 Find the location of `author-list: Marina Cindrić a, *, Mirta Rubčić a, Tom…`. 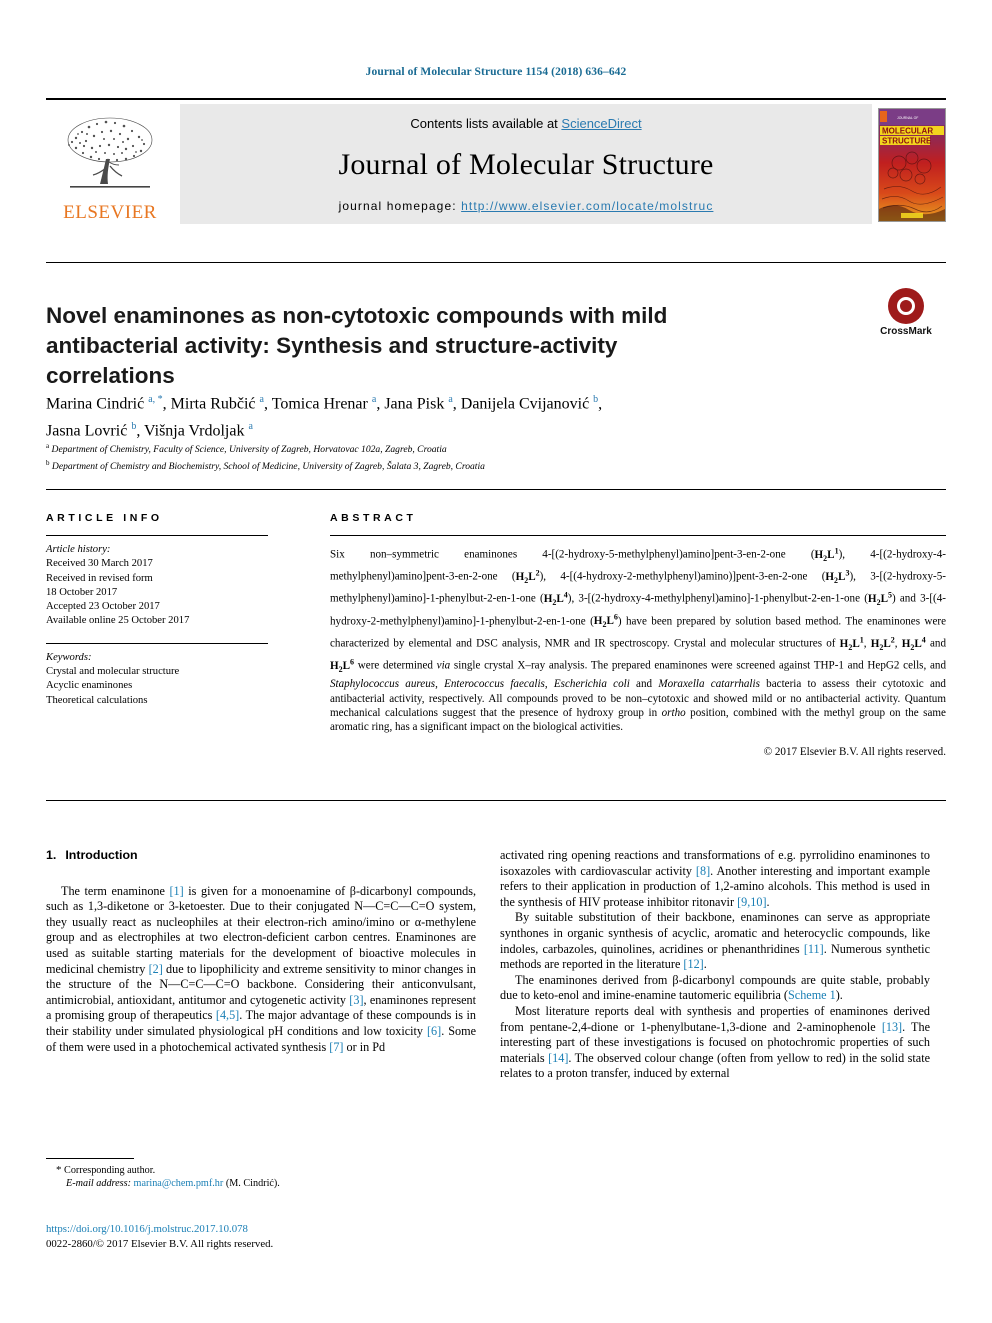

author-list: Marina Cindrić a, *, Mirta Rubčić a, Tom… is located at coordinates (391, 415).